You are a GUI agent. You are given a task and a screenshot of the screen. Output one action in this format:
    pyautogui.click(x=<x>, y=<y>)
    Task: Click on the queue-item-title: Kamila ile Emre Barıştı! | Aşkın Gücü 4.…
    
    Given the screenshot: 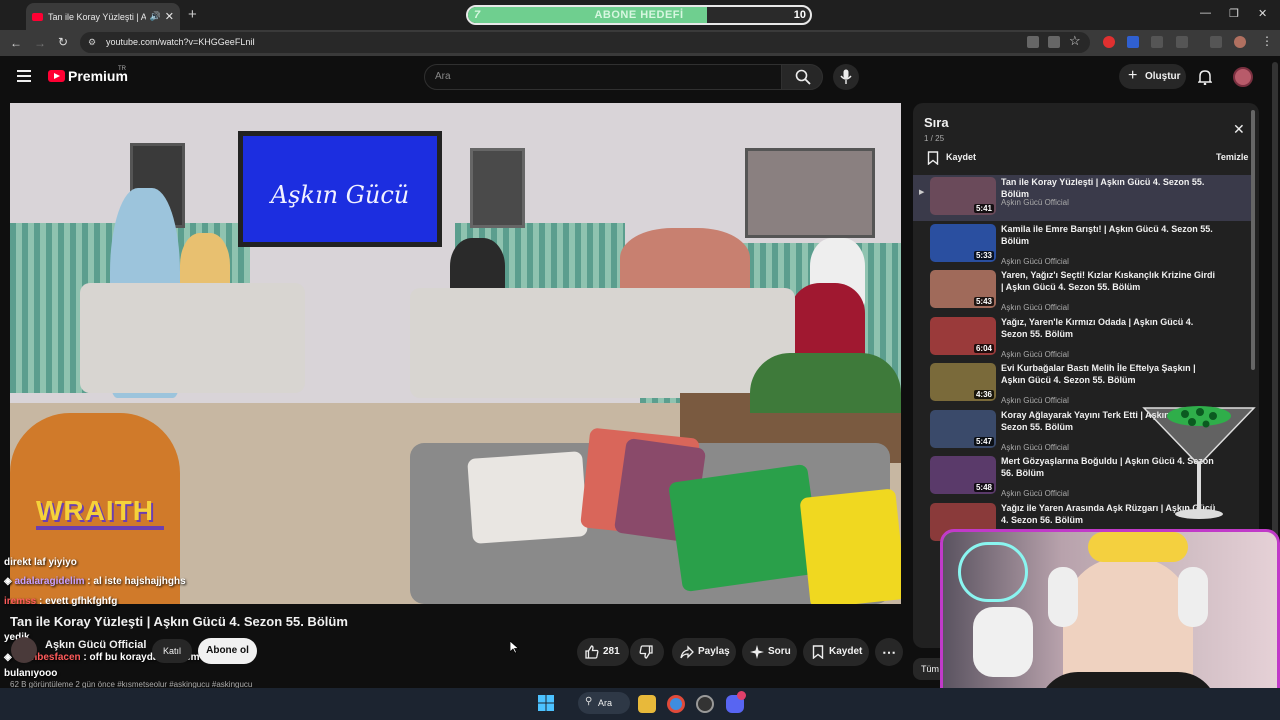 What is the action you would take?
    pyautogui.click(x=1110, y=235)
    